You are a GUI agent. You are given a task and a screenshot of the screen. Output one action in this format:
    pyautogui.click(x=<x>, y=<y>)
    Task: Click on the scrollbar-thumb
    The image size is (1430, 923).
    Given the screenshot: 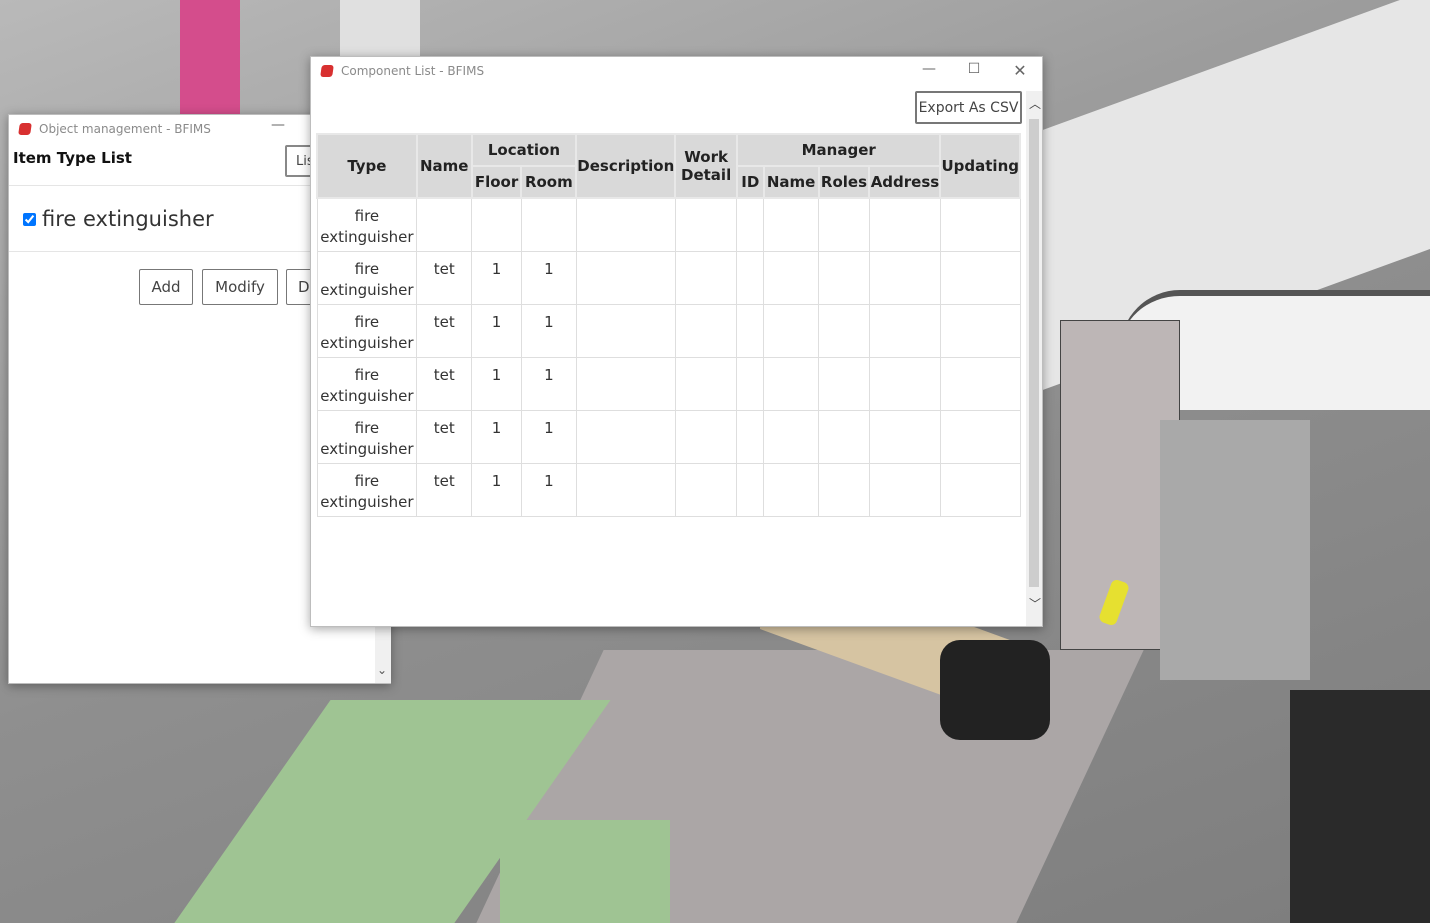 What is the action you would take?
    pyautogui.click(x=1034, y=353)
    